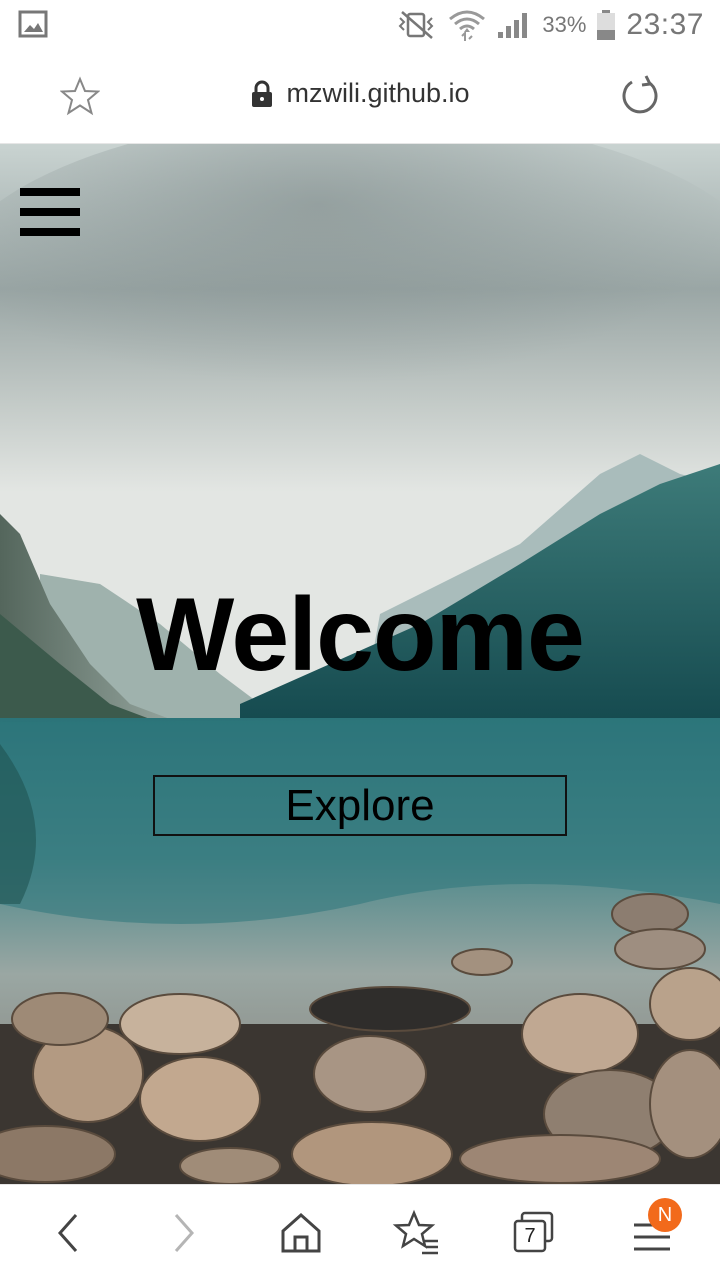 The image size is (720, 1280). Describe the element at coordinates (33, 24) in the screenshot. I see `image-icon` at that location.